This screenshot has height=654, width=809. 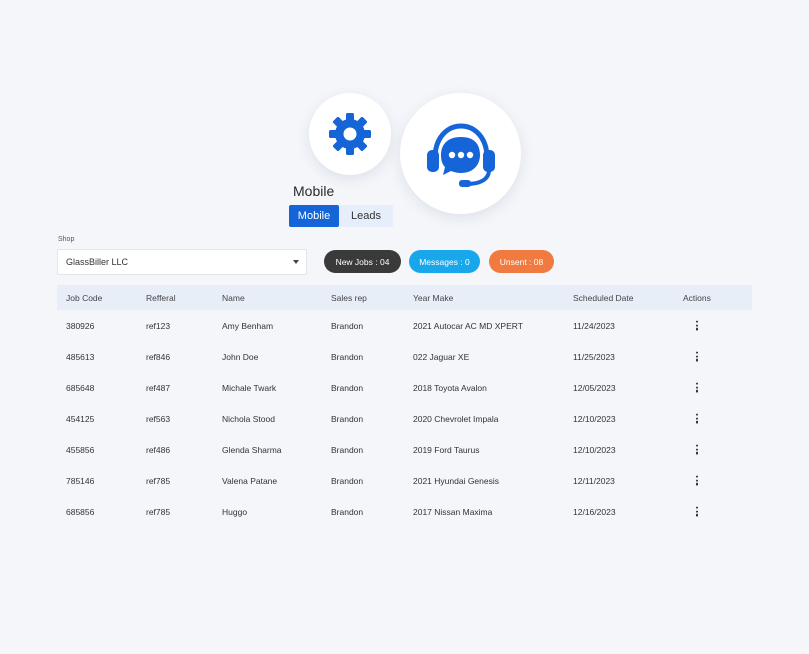 I want to click on refferal-cell: ref487, so click(x=158, y=387).